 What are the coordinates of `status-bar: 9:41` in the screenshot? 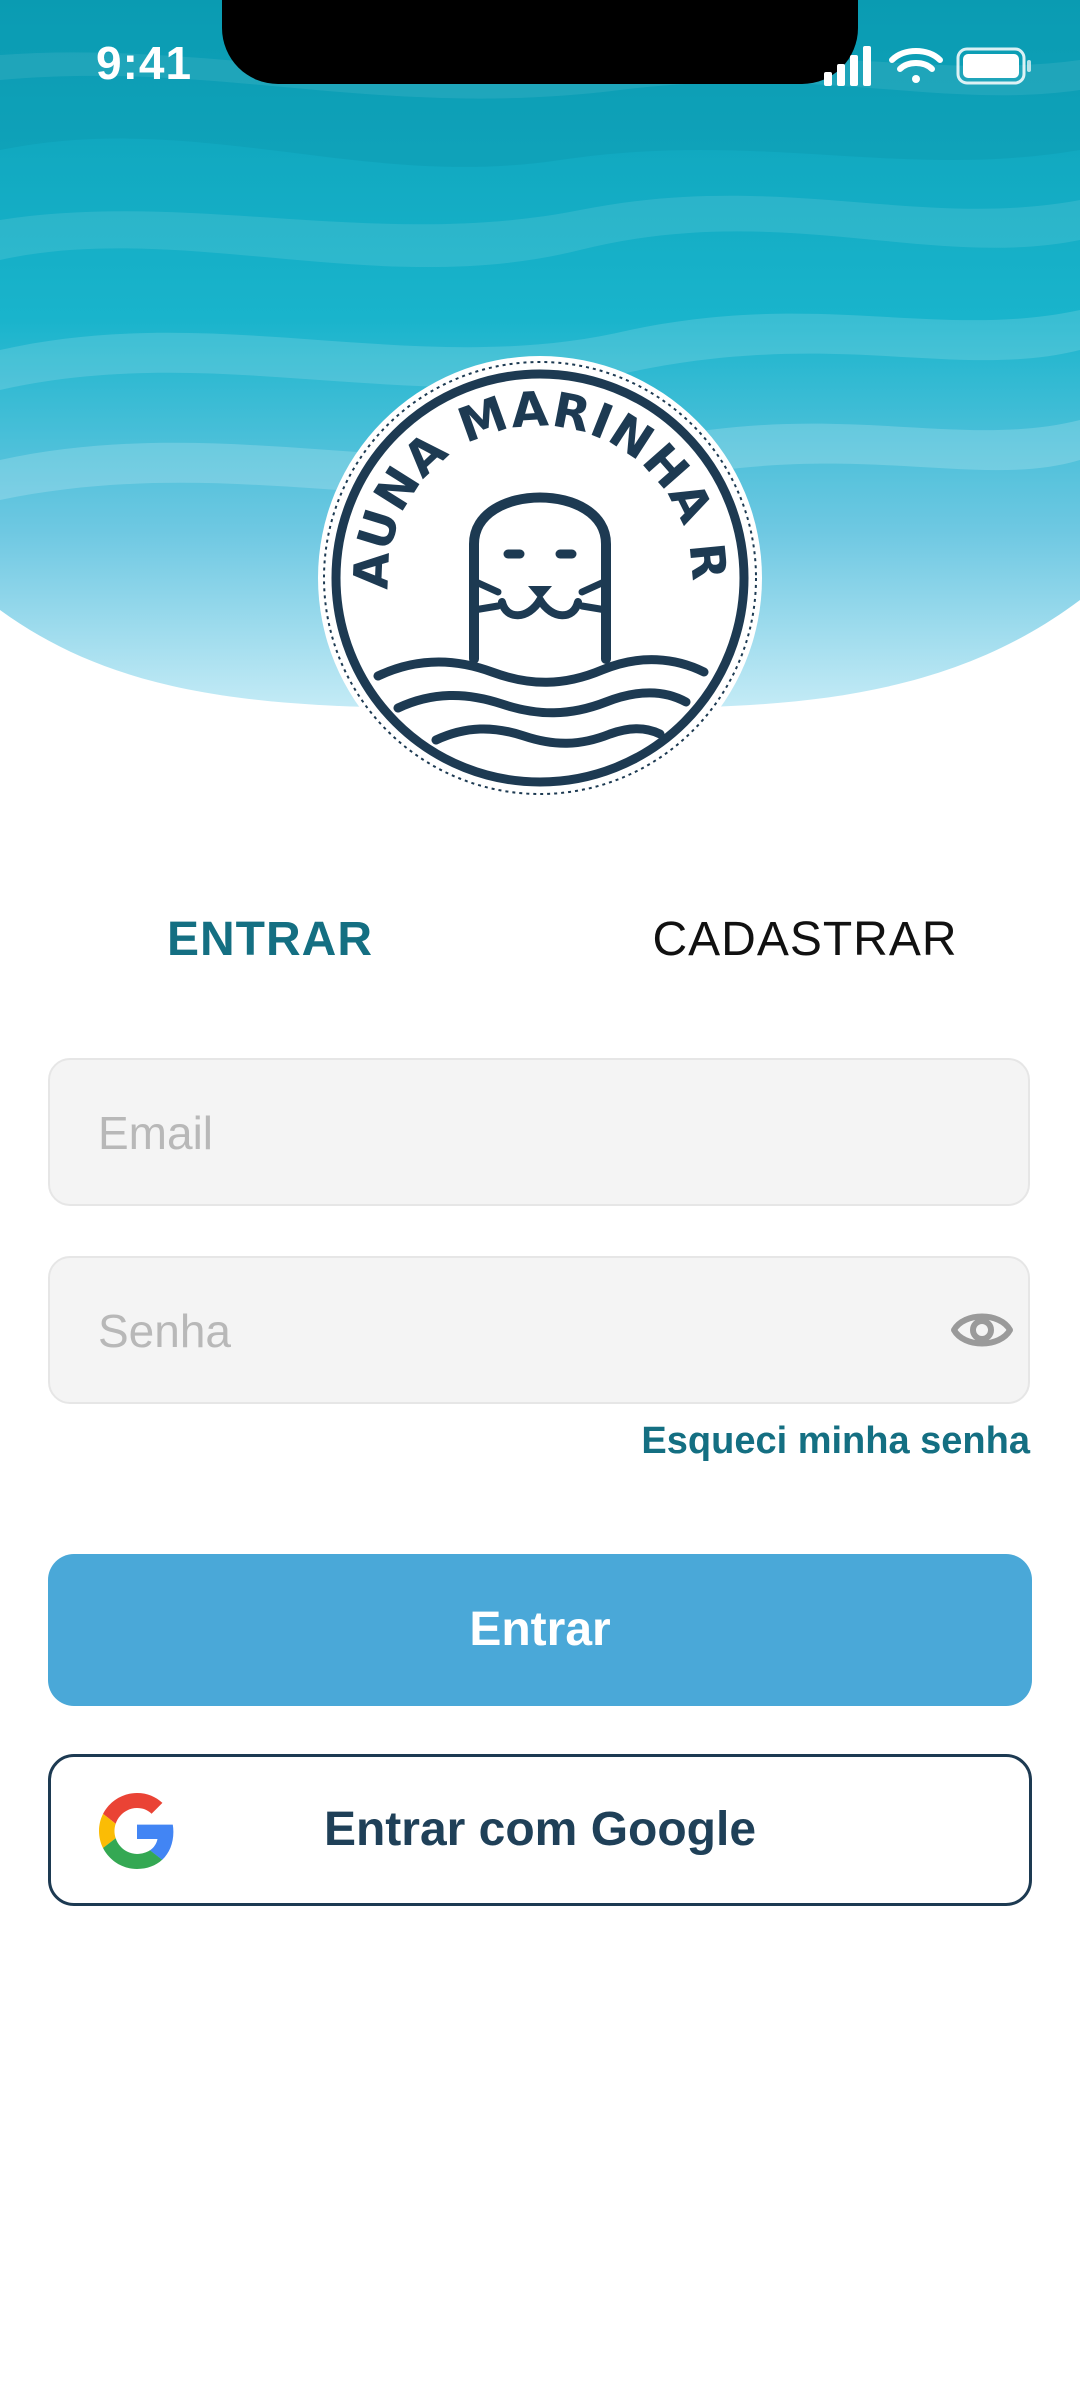 It's located at (540, 65).